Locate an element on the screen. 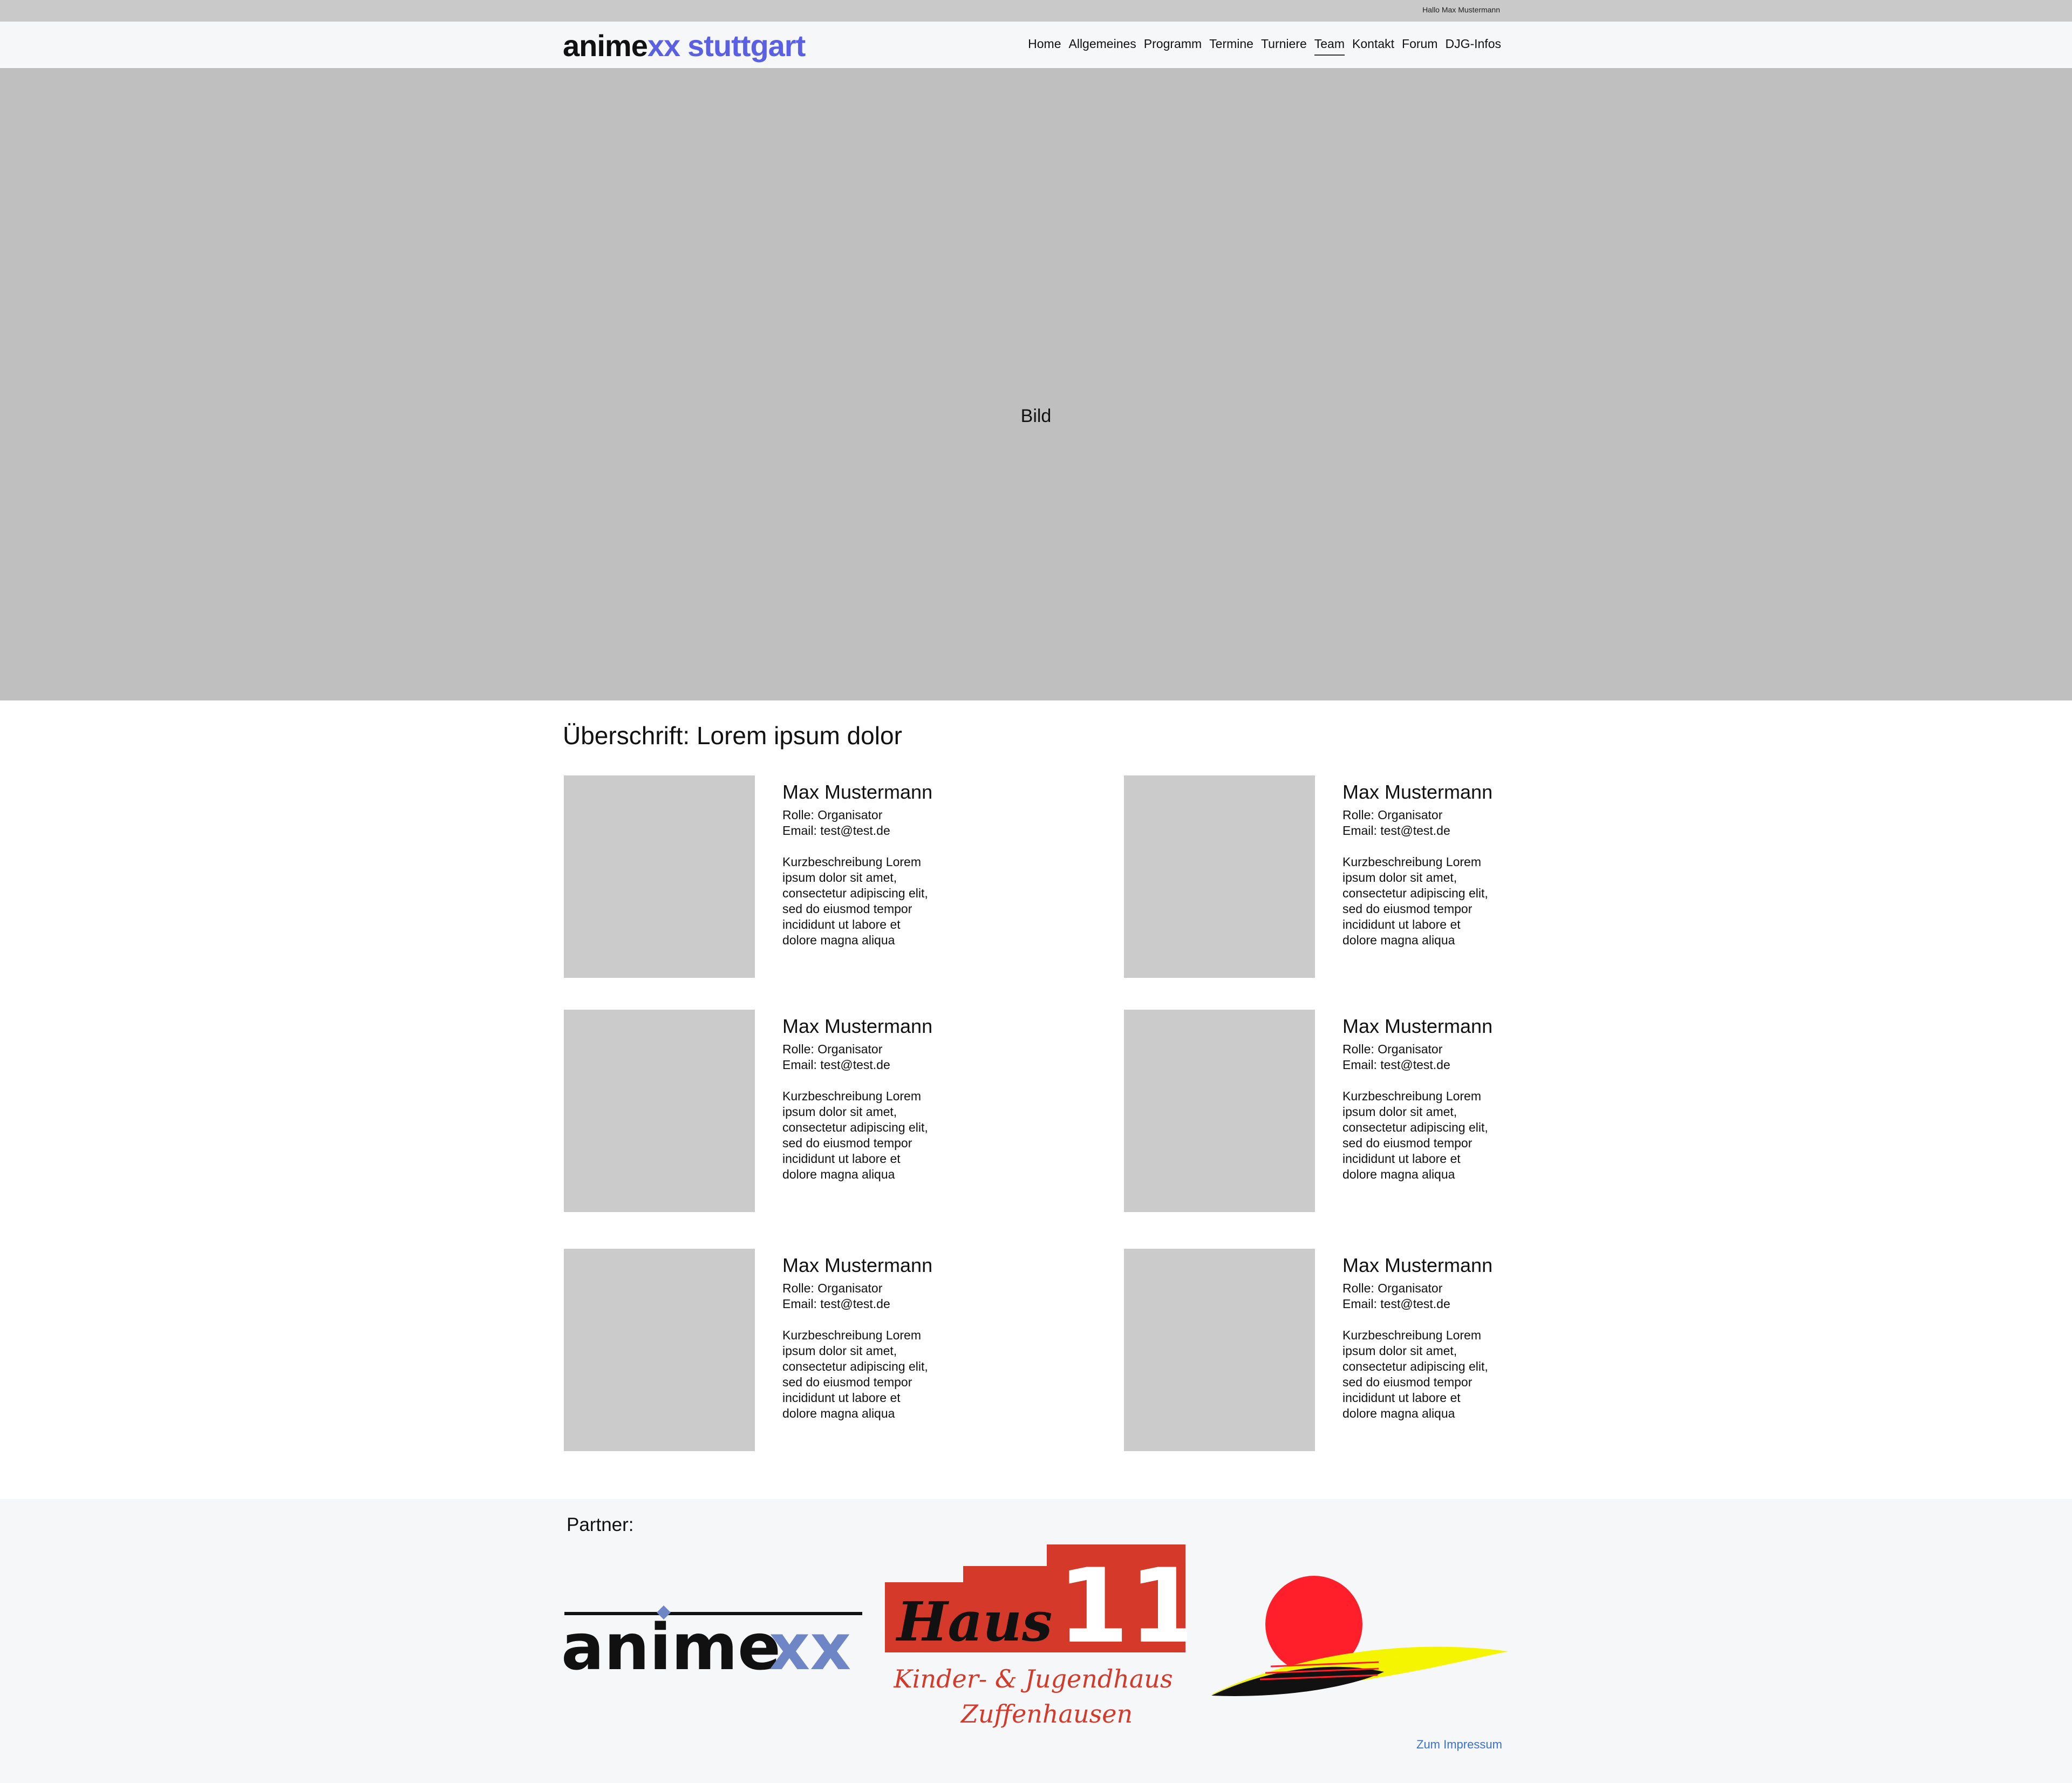 Image resolution: width=2072 pixels, height=1783 pixels. top-bar: Hallo Max Mustermann is located at coordinates (1036, 11).